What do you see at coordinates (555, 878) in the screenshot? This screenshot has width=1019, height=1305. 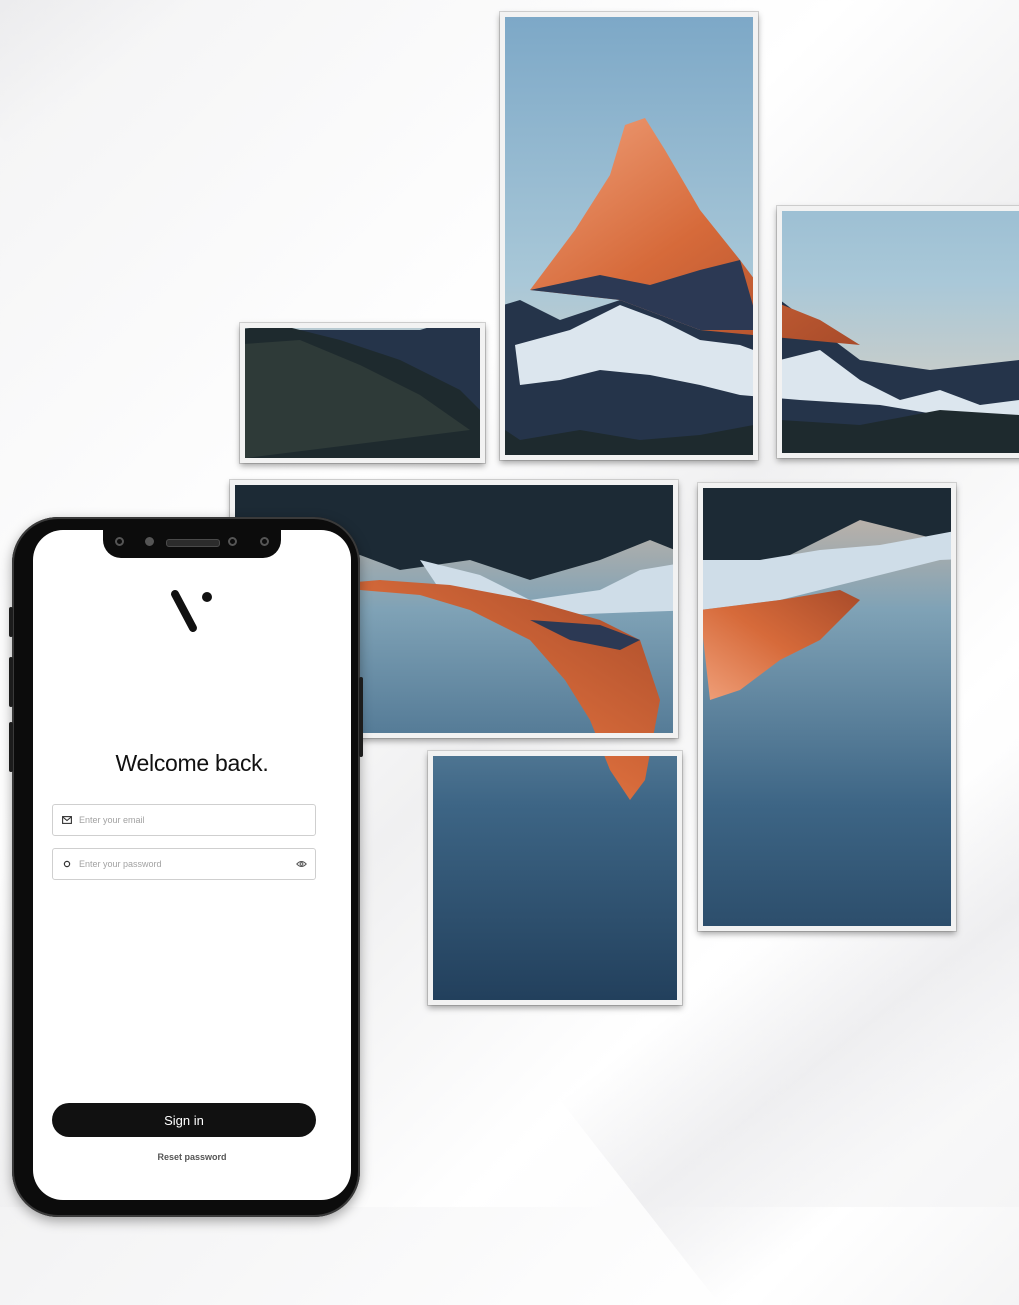 I see `wall-frame-bottom-square` at bounding box center [555, 878].